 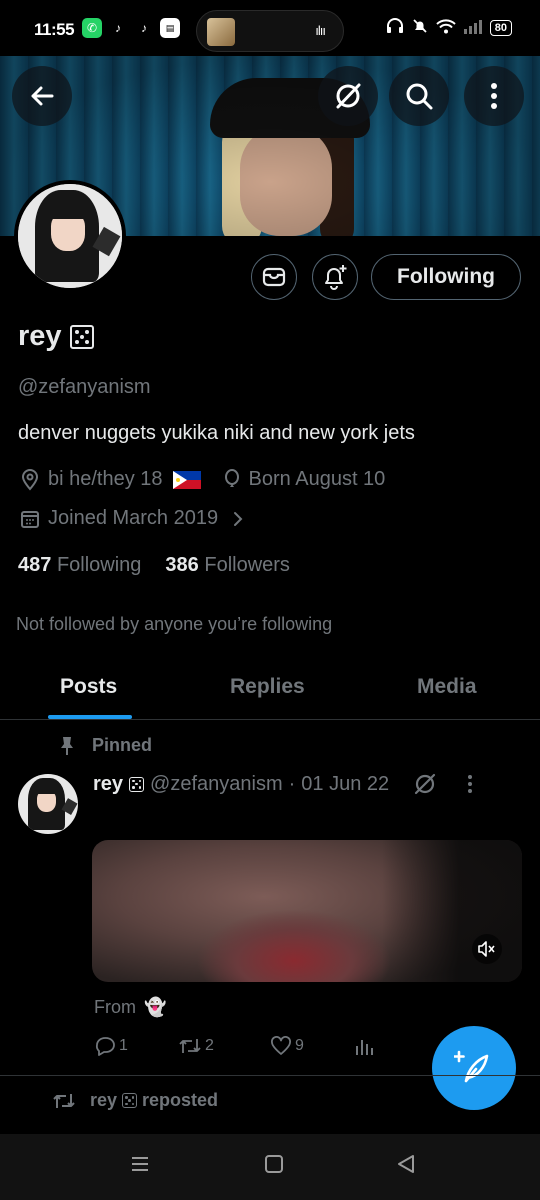 I want to click on profile-joined-row: Joined March 2019, so click(x=132, y=518).